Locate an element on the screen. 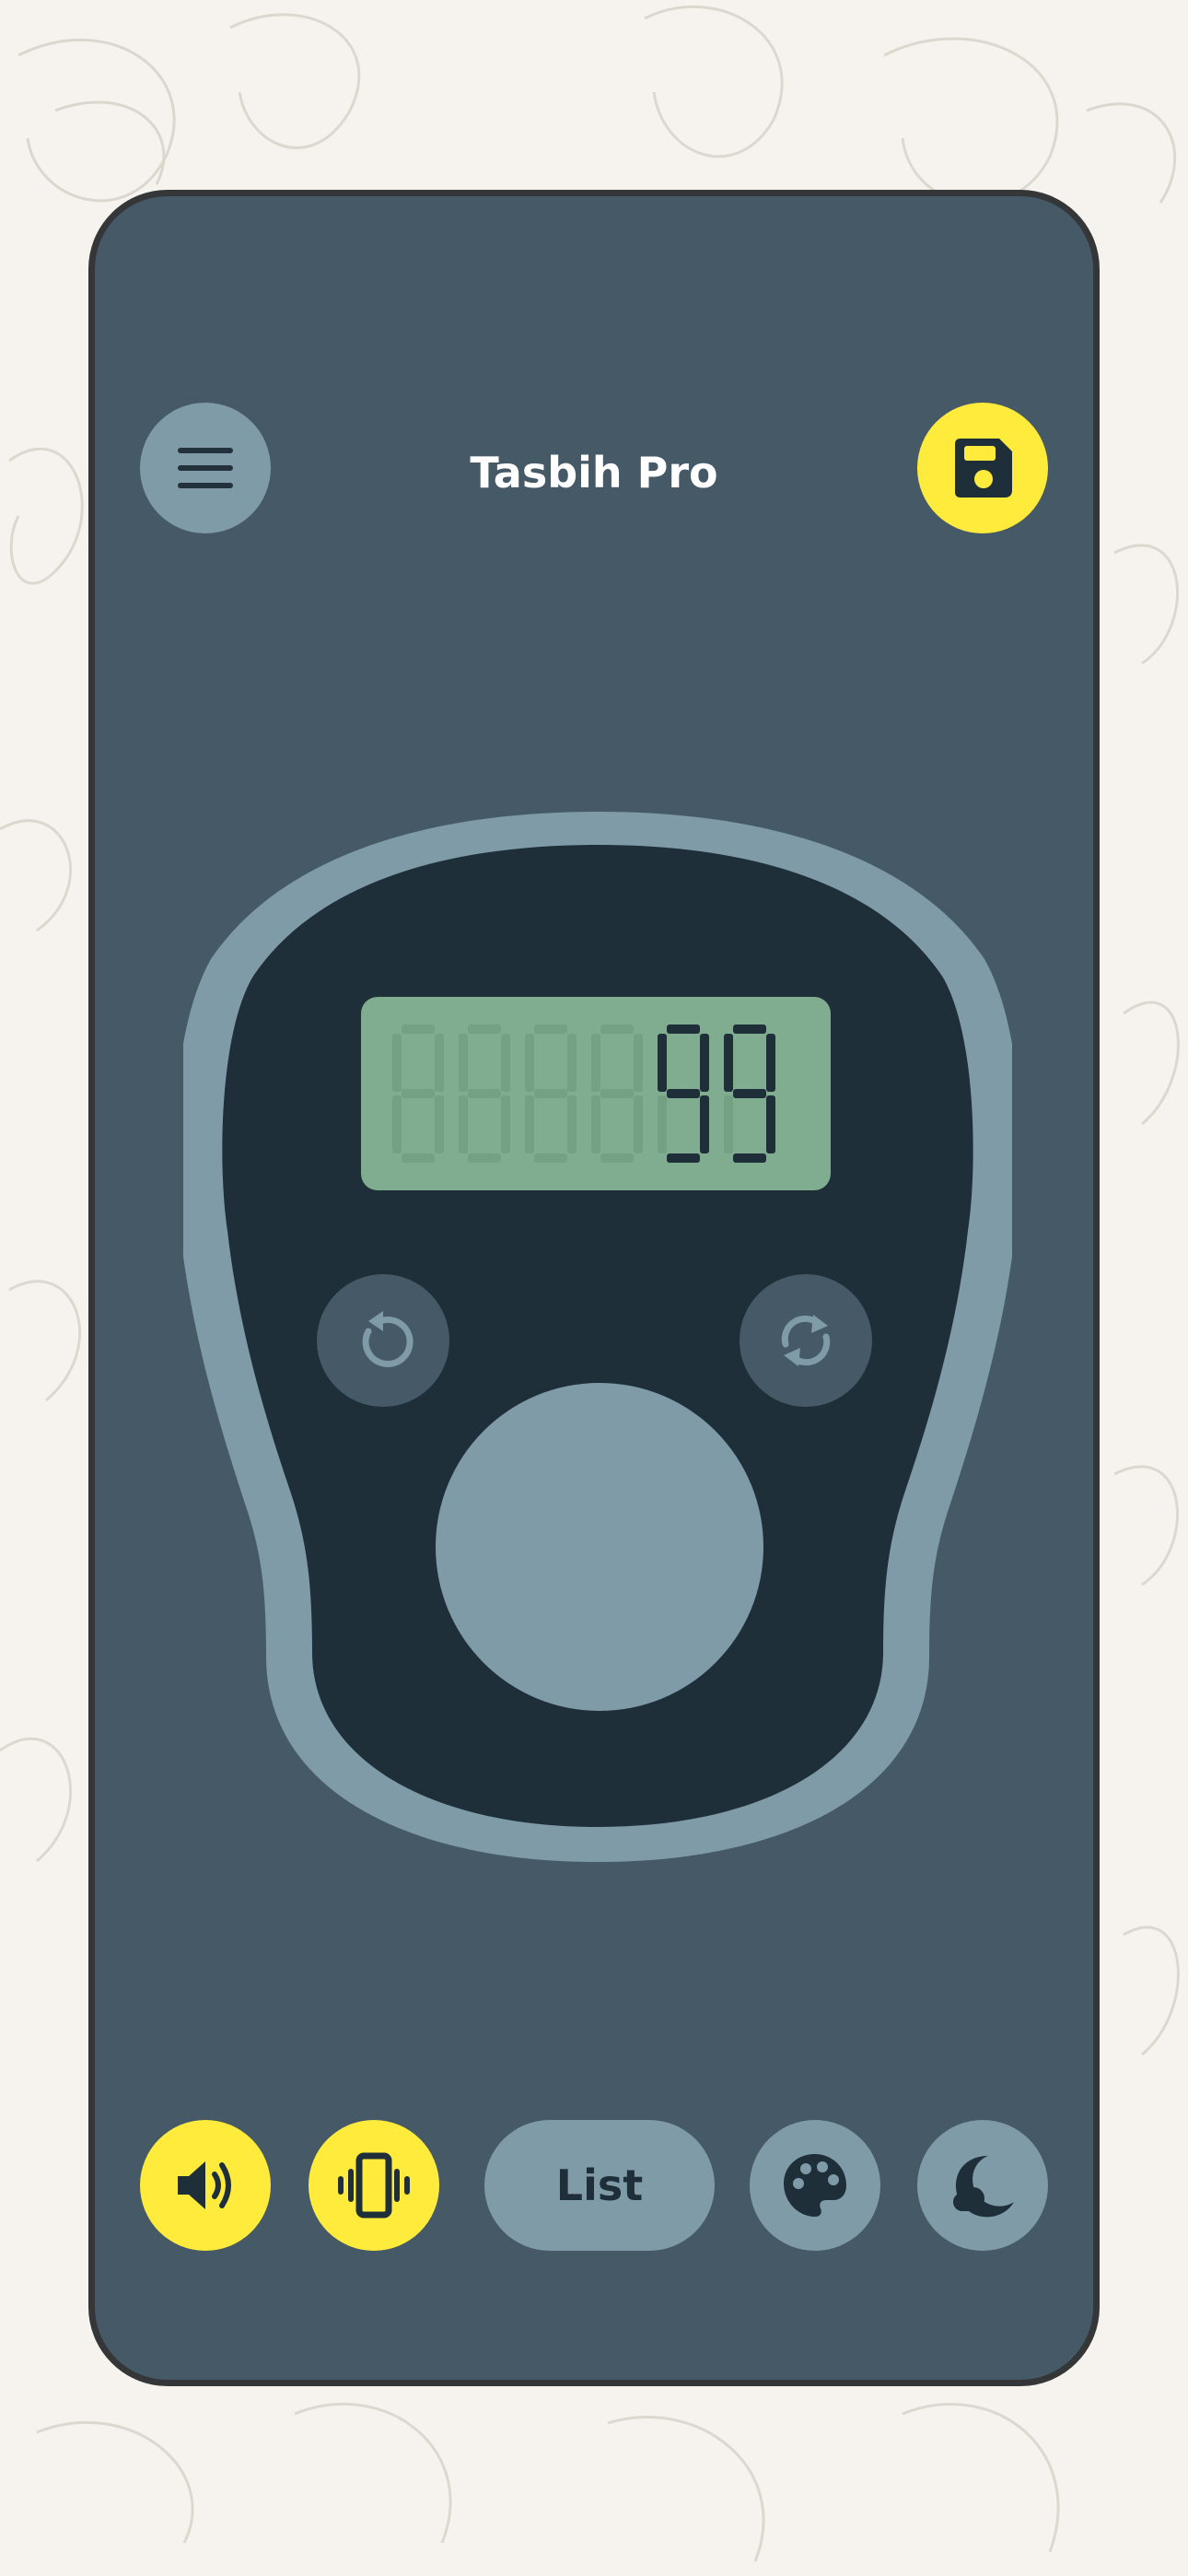  night-mode-button is located at coordinates (982, 2185).